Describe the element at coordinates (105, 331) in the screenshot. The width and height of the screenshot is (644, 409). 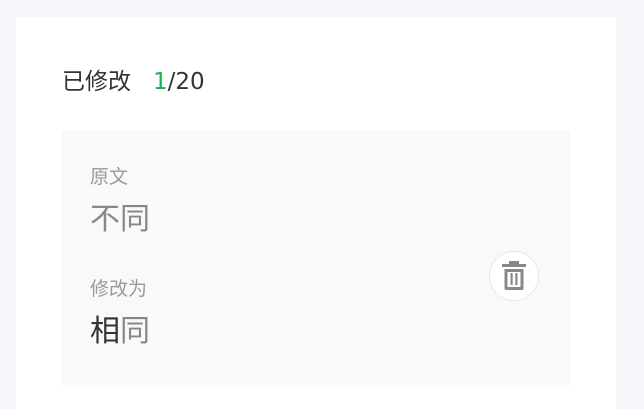
I see `modified-changed-text: 相` at that location.